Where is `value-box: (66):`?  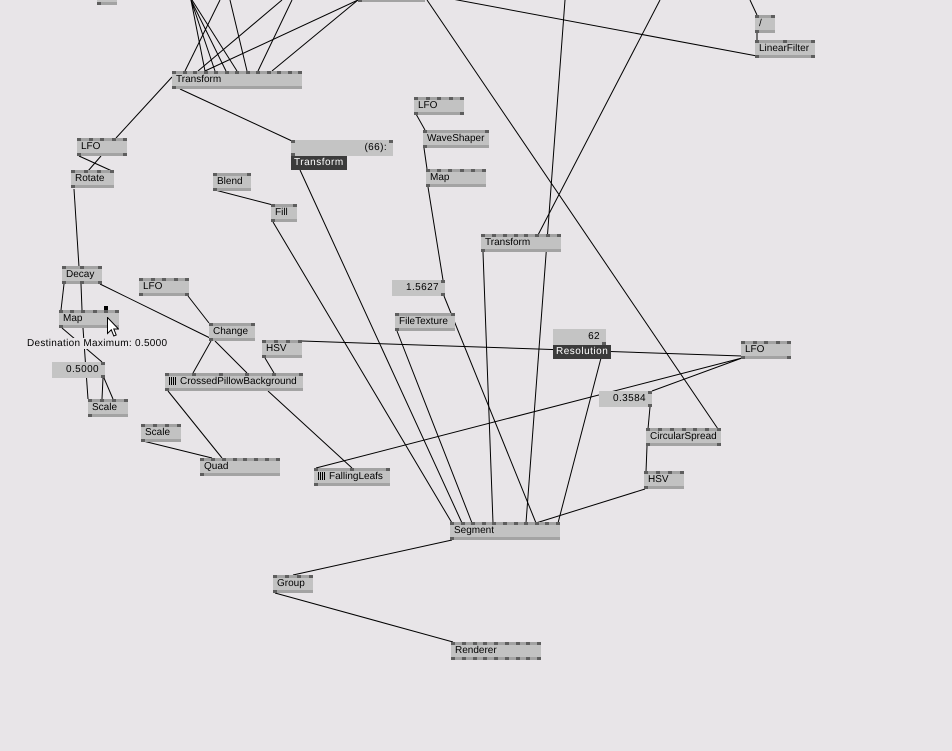
value-box: (66): is located at coordinates (342, 148).